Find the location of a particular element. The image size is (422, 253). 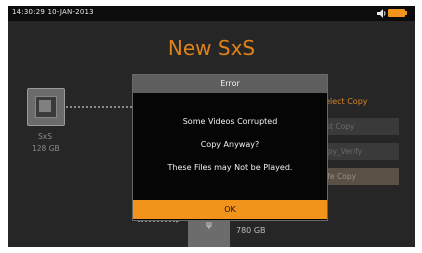

dialog-question: Copy Anyway? is located at coordinates (230, 144).